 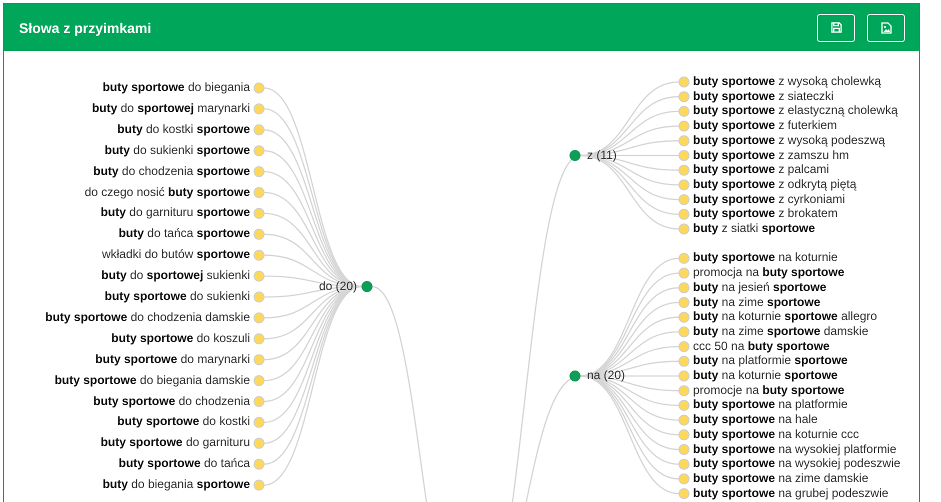 I want to click on leaf-label: buty sportowe na grubej podeszwie, so click(x=790, y=493).